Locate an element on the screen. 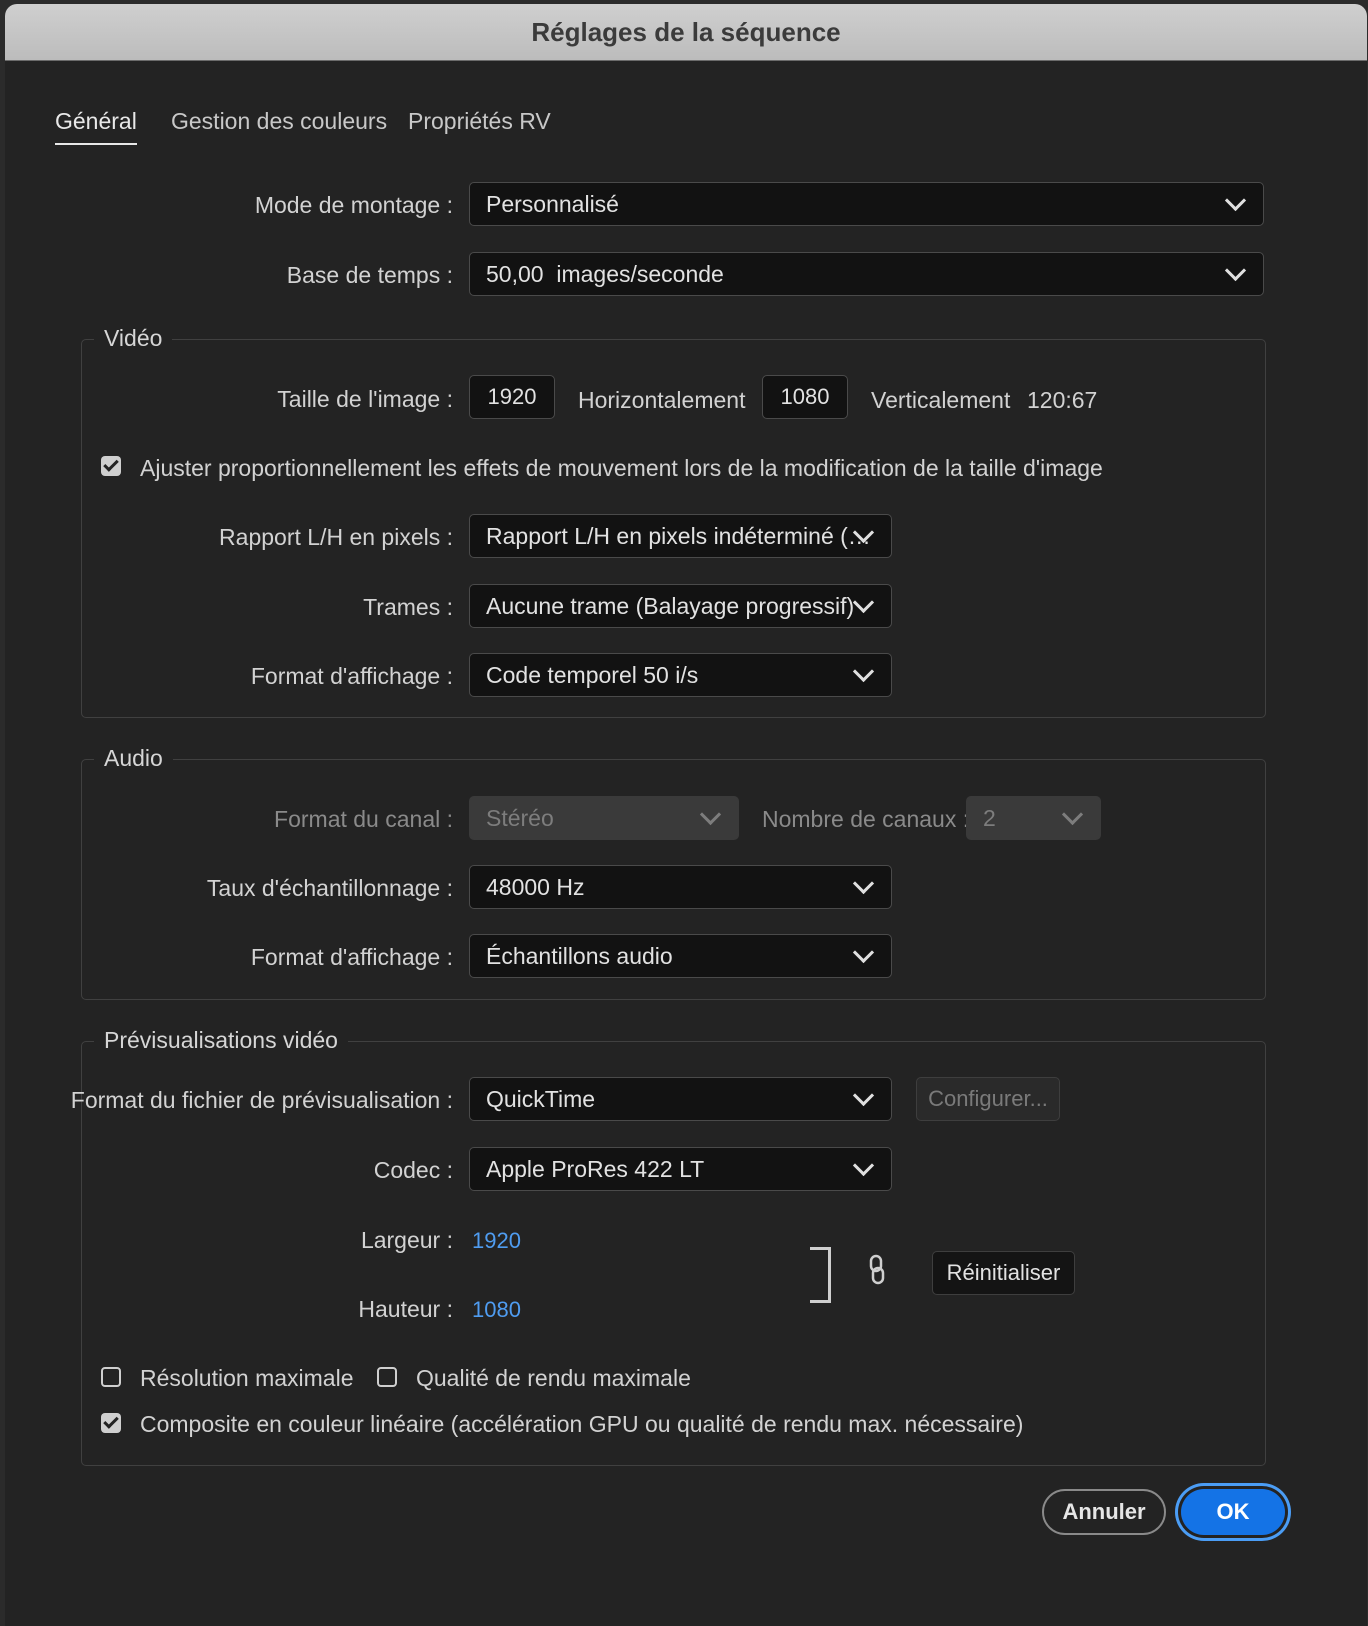 Image resolution: width=1368 pixels, height=1626 pixels. linear-color-checkbox is located at coordinates (111, 1423).